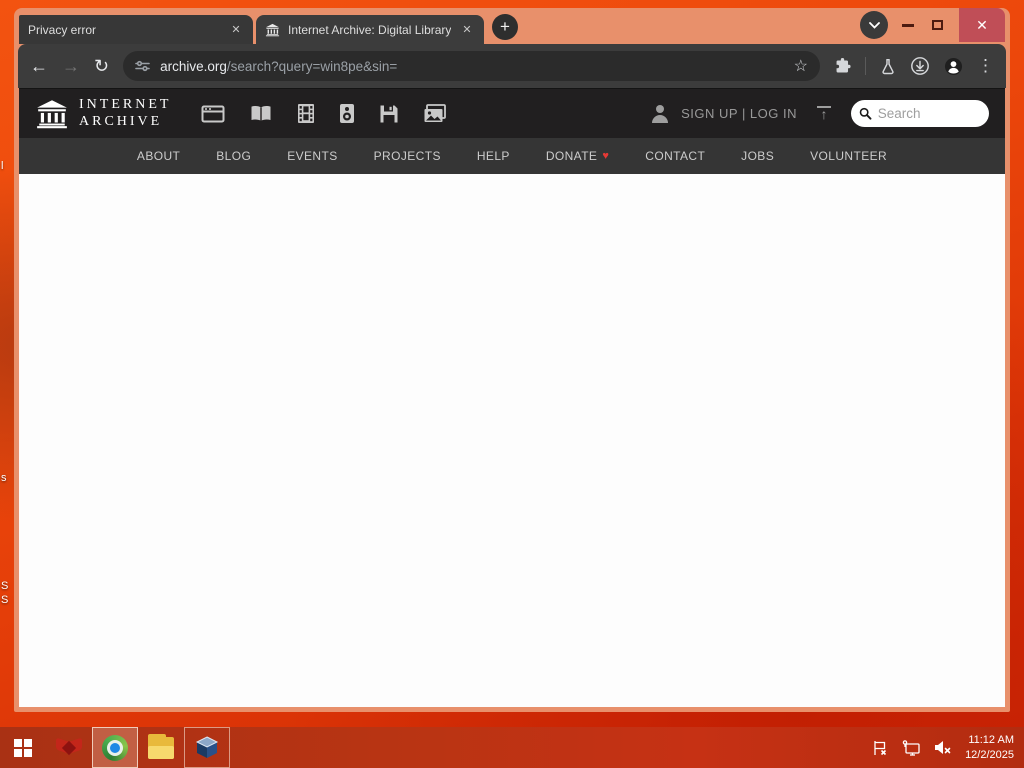 This screenshot has height=768, width=1024. What do you see at coordinates (660, 113) in the screenshot?
I see `account-person-icon` at bounding box center [660, 113].